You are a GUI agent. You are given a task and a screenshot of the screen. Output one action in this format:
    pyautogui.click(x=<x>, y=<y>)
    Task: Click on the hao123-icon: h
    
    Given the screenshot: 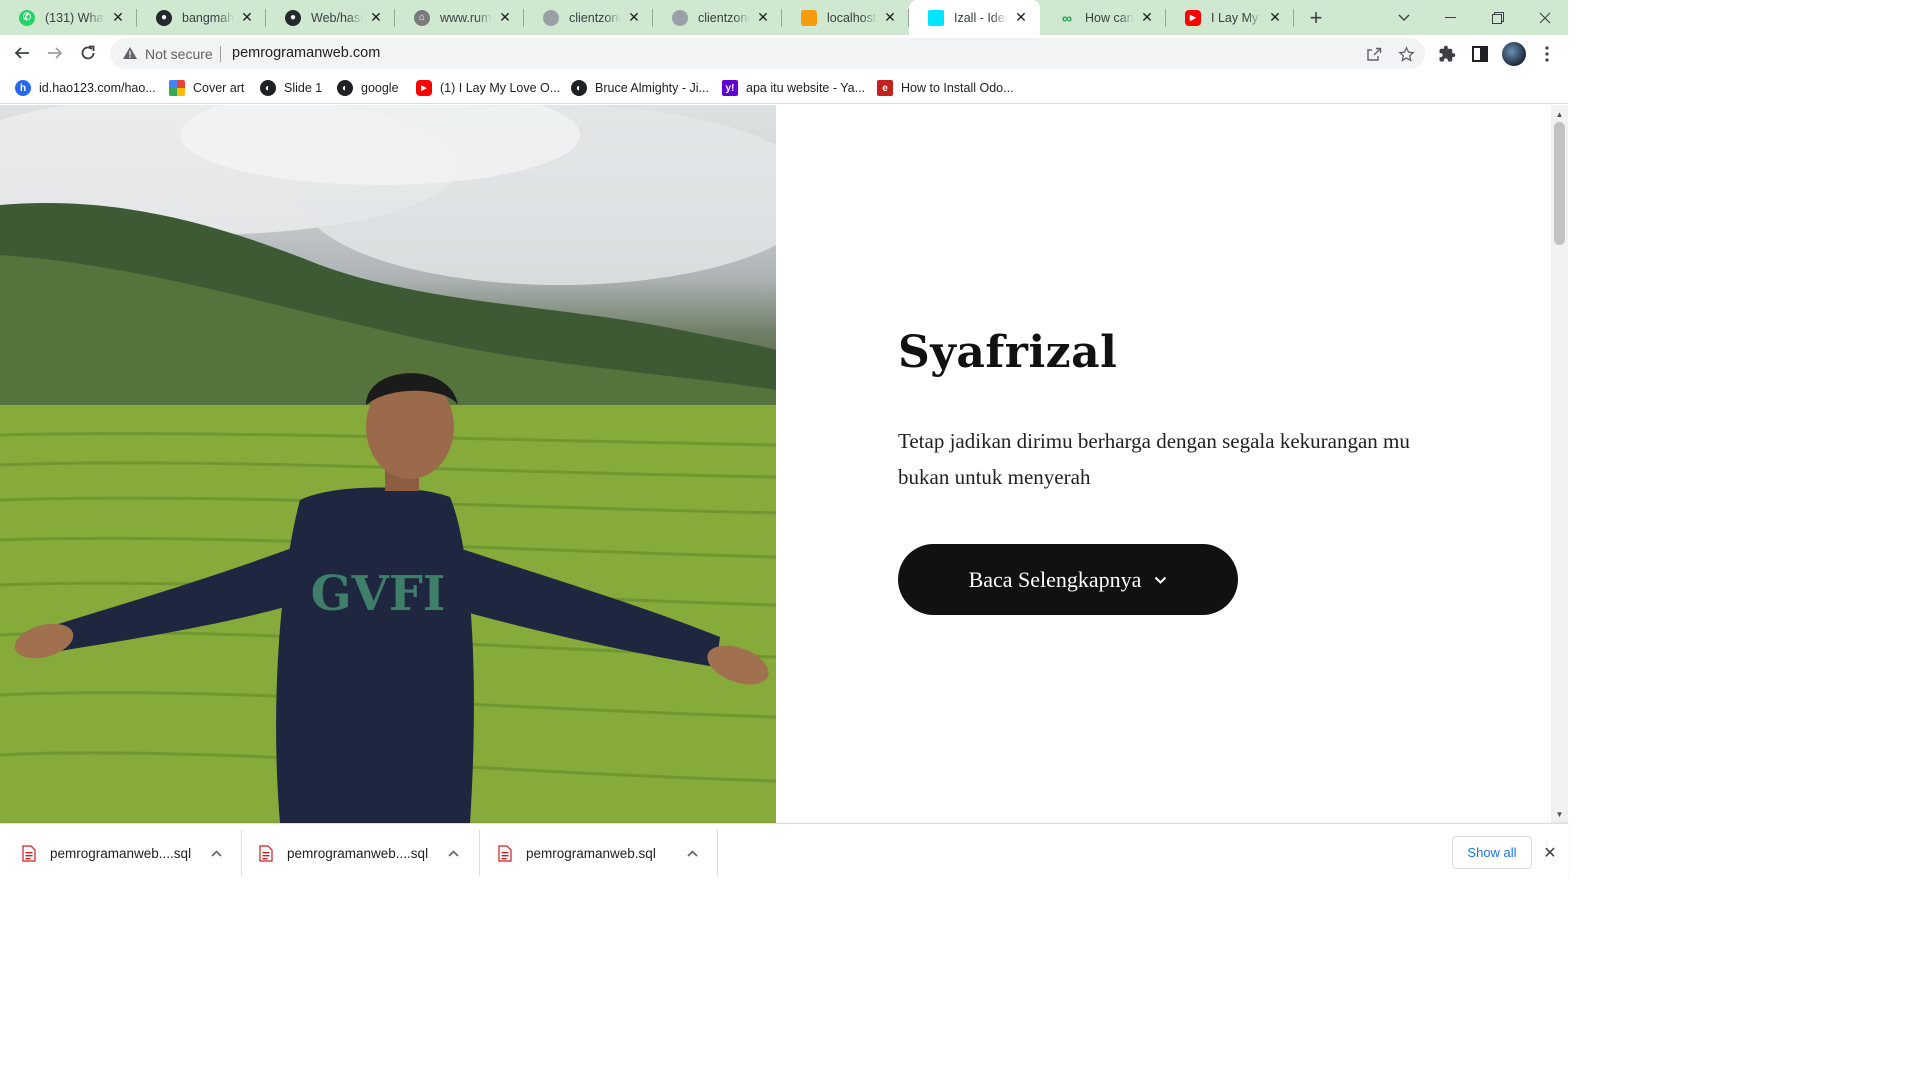 What is the action you would take?
    pyautogui.click(x=23, y=88)
    